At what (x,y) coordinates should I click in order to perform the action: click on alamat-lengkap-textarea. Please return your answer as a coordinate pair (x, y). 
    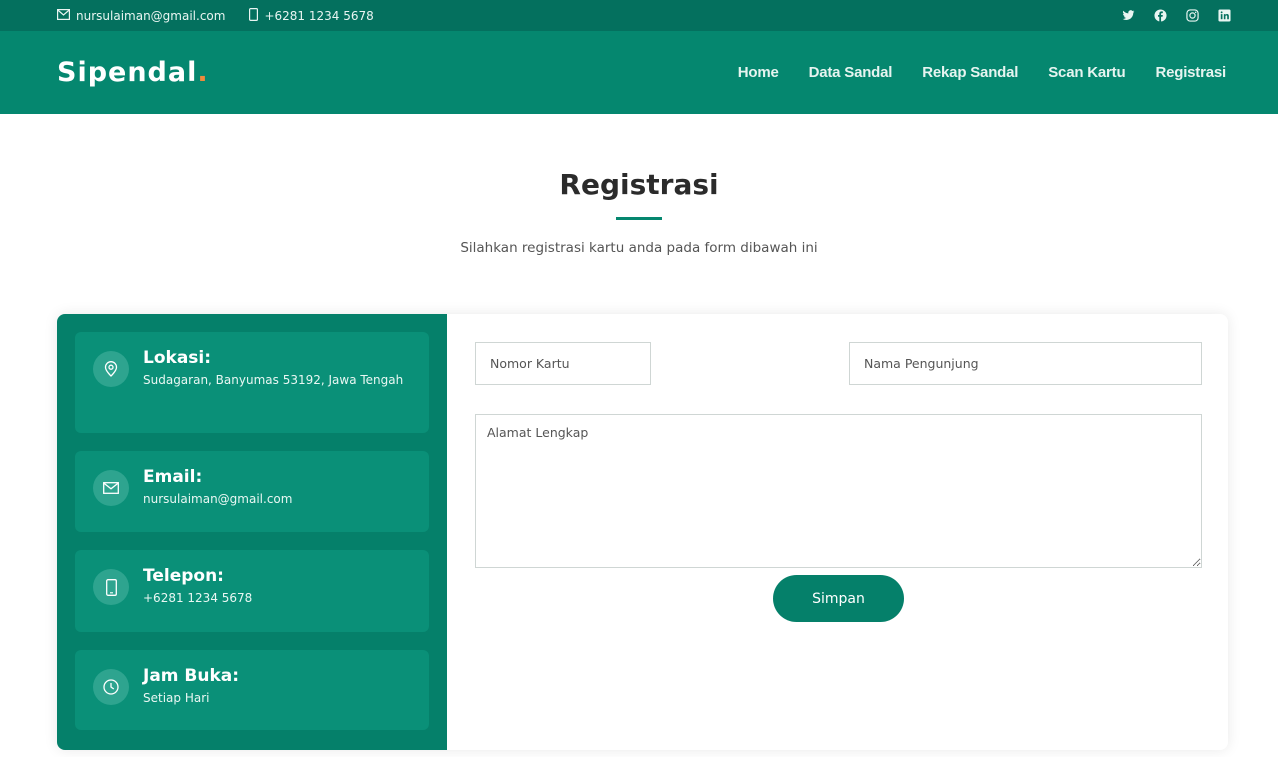
    Looking at the image, I should click on (838, 491).